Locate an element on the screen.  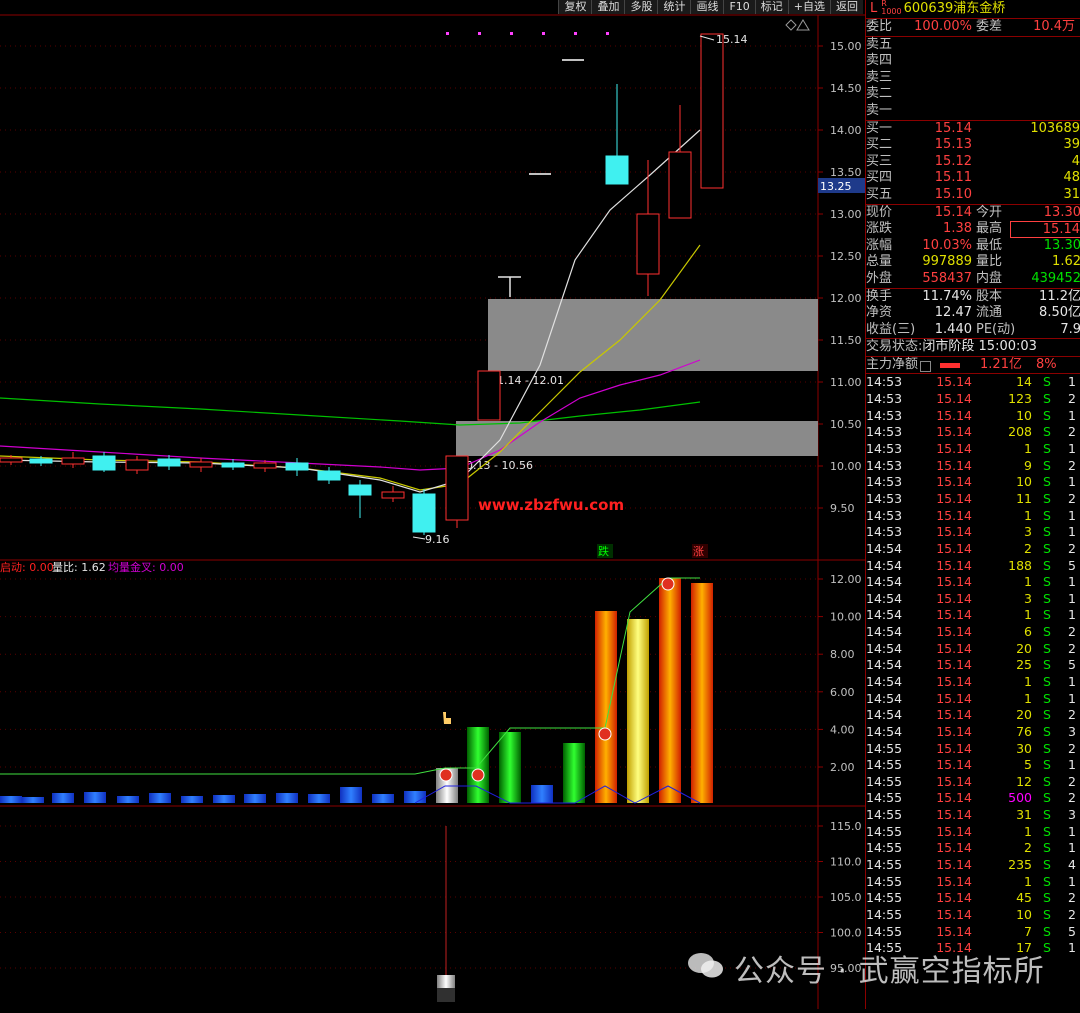
price-axis-label: 14.00 is located at coordinates (846, 130).